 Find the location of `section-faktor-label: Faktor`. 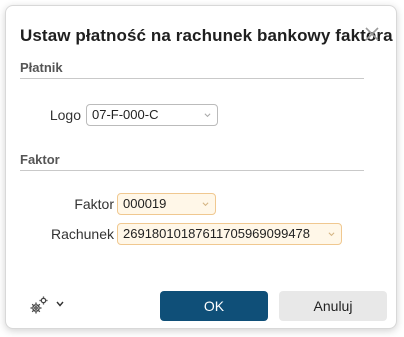

section-faktor-label: Faktor is located at coordinates (40, 159).